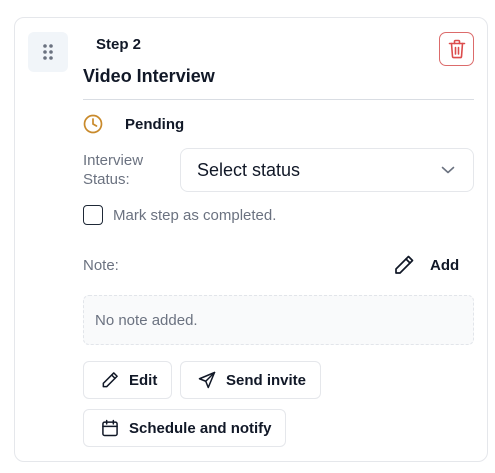 This screenshot has width=495, height=473. I want to click on trash-icon, so click(456, 49).